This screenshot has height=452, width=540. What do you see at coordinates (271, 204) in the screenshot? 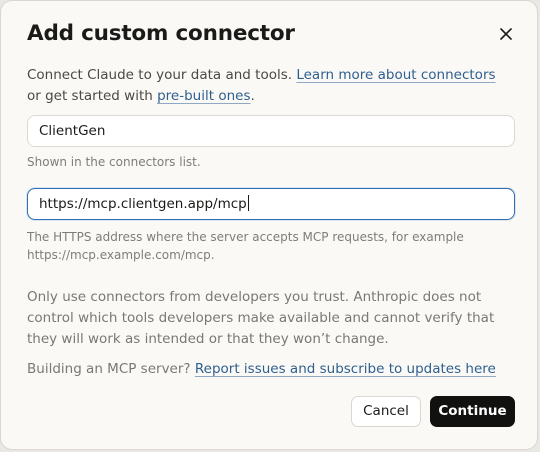
I see `connector-url-input: https://mcp.clientgen.app/mcp` at bounding box center [271, 204].